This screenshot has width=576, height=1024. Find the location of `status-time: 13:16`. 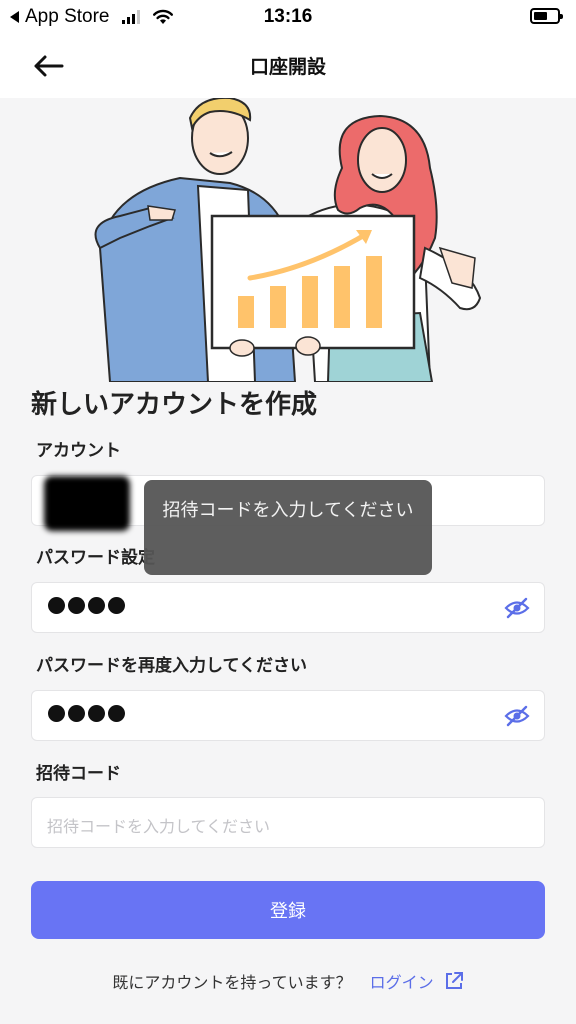

status-time: 13:16 is located at coordinates (288, 16).